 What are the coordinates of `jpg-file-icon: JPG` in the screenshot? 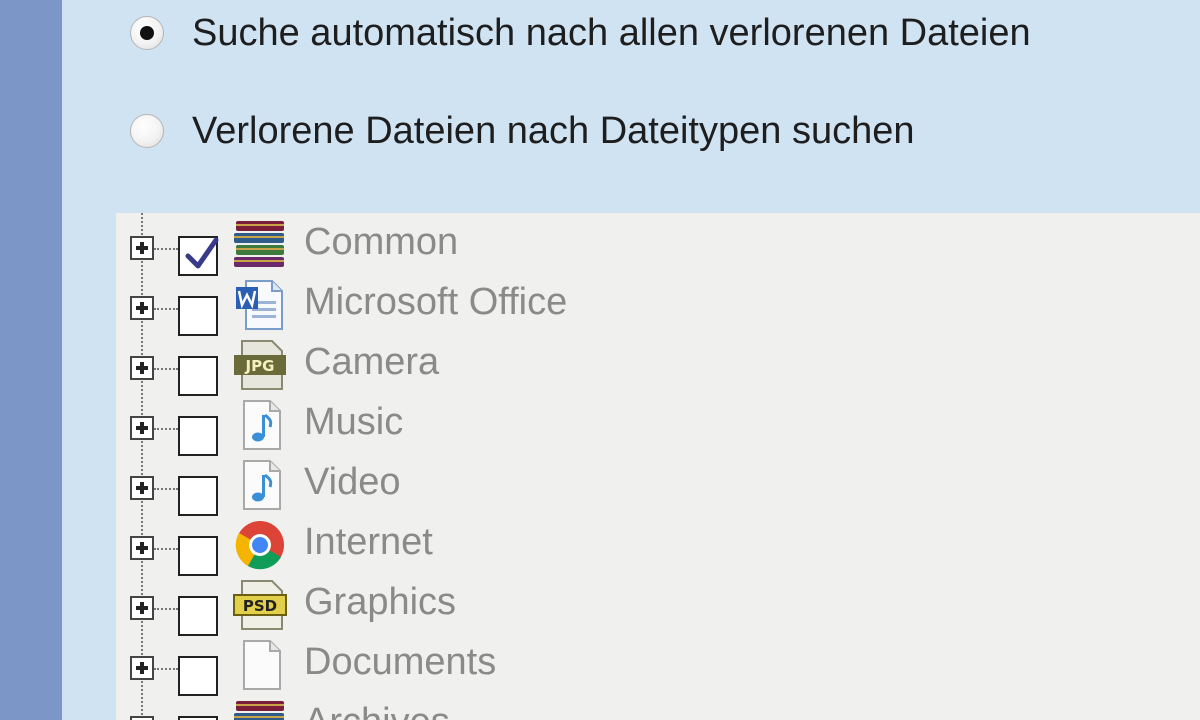 It's located at (260, 365).